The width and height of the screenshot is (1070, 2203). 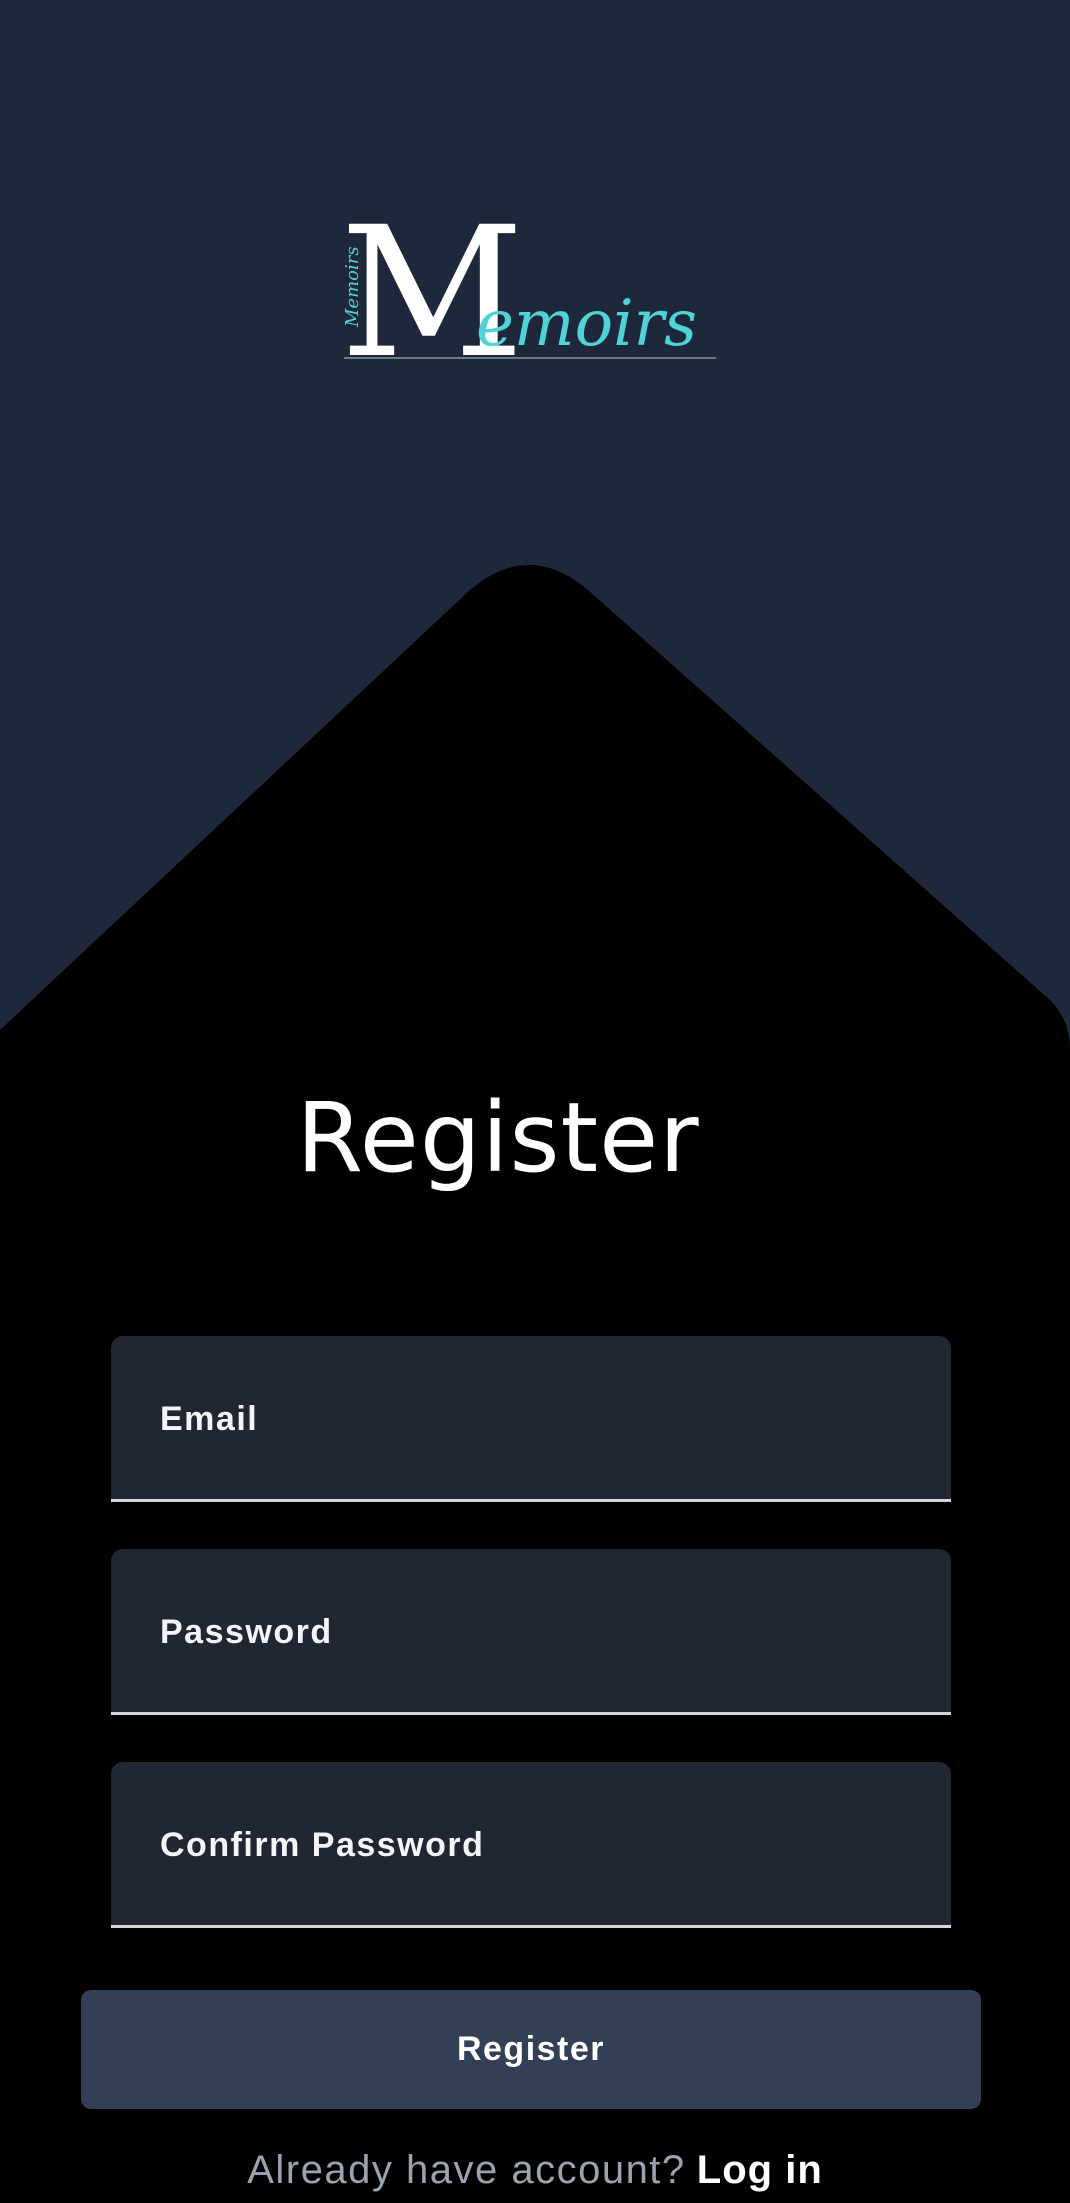 What do you see at coordinates (531, 1419) in the screenshot?
I see `email-field: Email` at bounding box center [531, 1419].